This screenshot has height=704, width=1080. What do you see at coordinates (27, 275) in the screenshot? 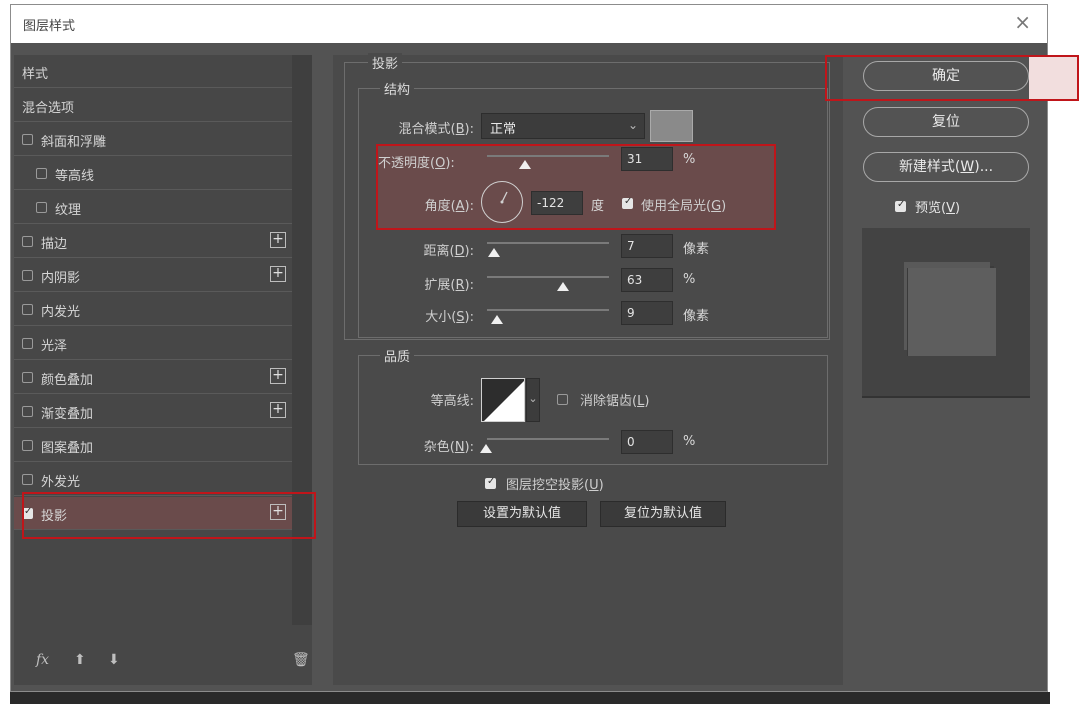
I see `inner-shadow-checkbox` at bounding box center [27, 275].